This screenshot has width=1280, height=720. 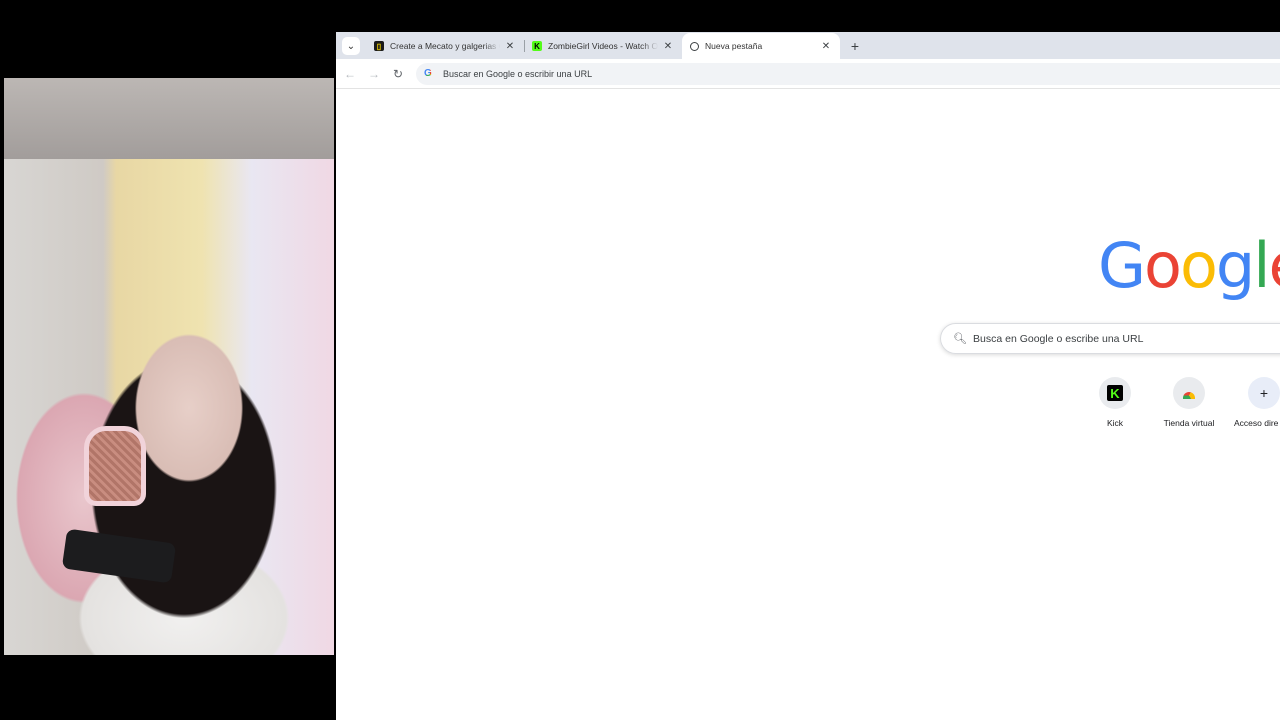 I want to click on shortcut-label: Tienda virtual, so click(x=1189, y=423).